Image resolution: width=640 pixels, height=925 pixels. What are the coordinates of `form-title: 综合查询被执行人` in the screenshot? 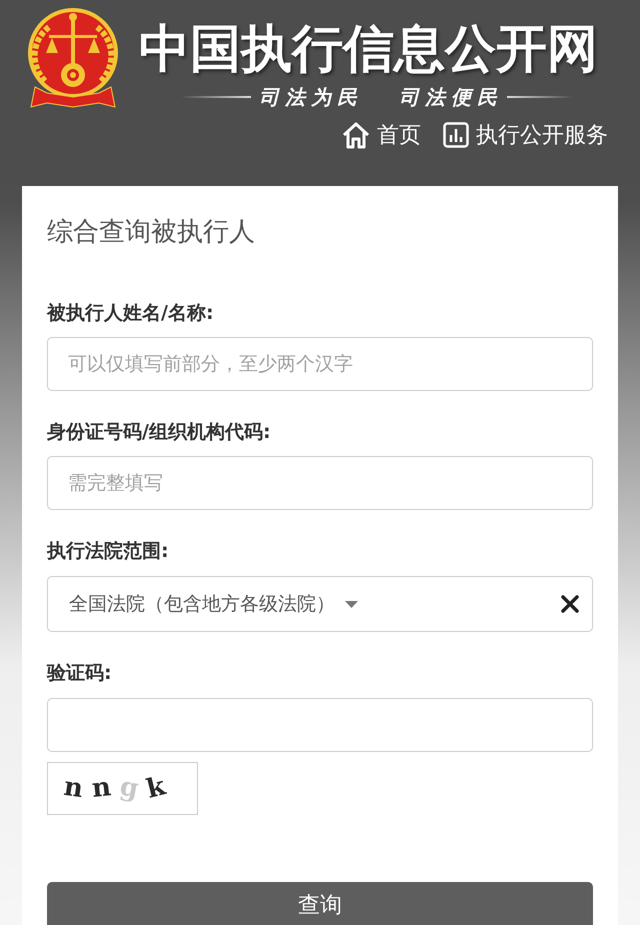 It's located at (151, 232).